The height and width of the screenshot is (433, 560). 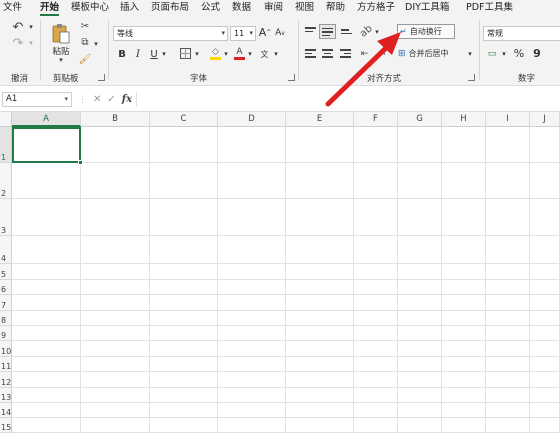 What do you see at coordinates (471, 77) in the screenshot?
I see `alignment-launcher-icon` at bounding box center [471, 77].